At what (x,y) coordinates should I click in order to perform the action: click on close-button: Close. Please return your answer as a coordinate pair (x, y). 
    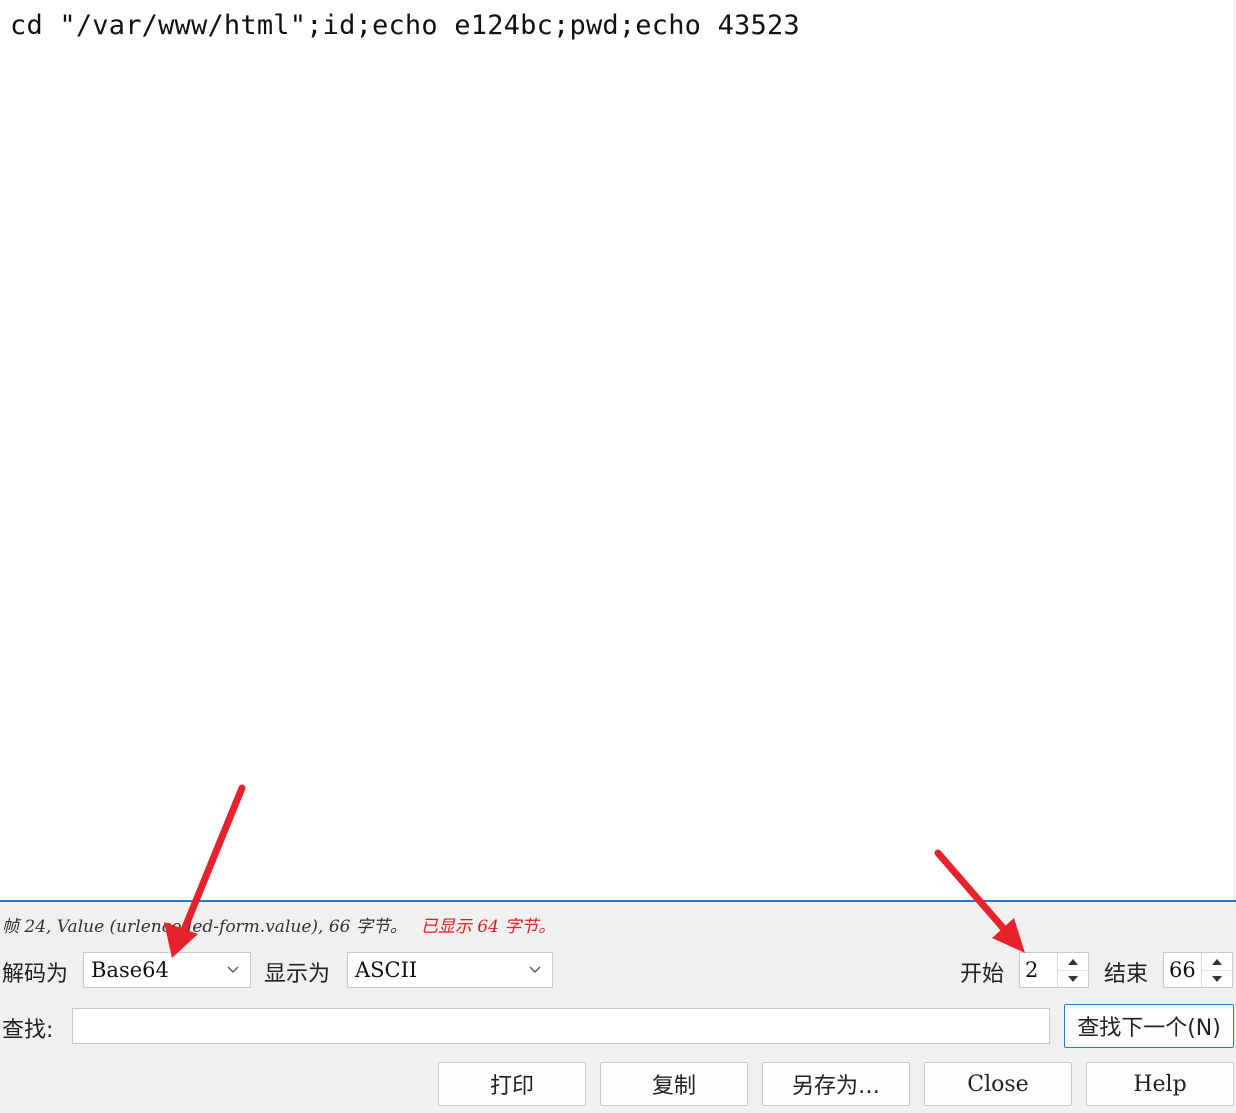
    Looking at the image, I should click on (998, 1084).